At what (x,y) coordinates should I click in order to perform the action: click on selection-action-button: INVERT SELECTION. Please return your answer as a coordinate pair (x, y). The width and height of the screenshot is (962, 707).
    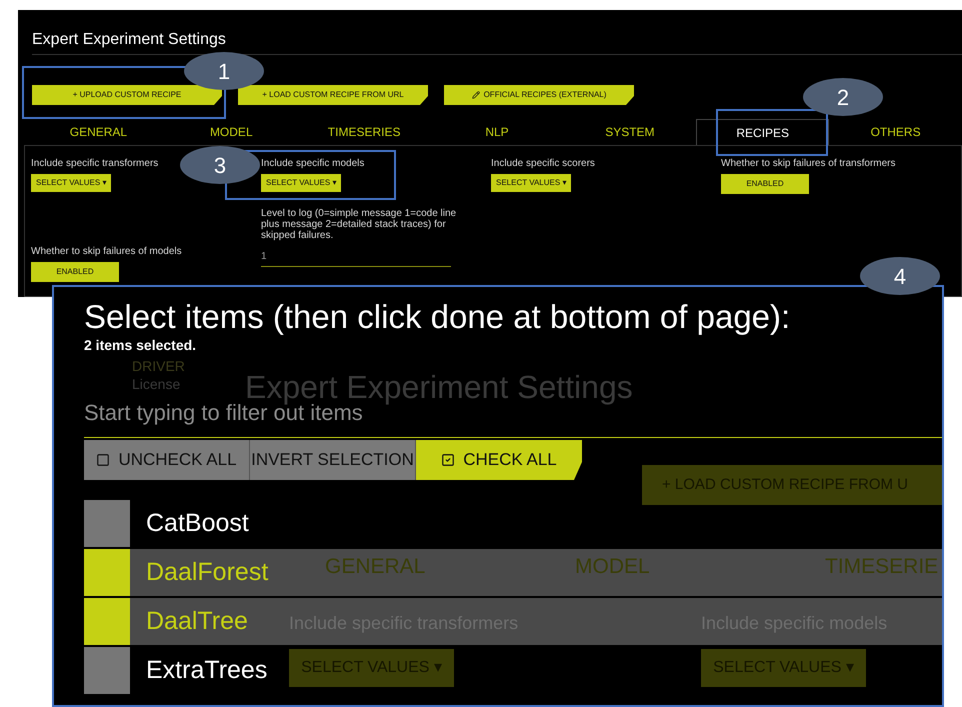
    Looking at the image, I should click on (333, 460).